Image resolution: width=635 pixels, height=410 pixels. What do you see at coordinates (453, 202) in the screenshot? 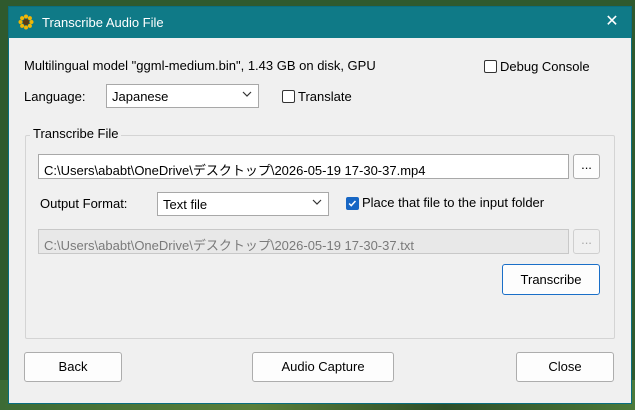
I see `place-in-input-folder-label: Place that file to the input folder` at bounding box center [453, 202].